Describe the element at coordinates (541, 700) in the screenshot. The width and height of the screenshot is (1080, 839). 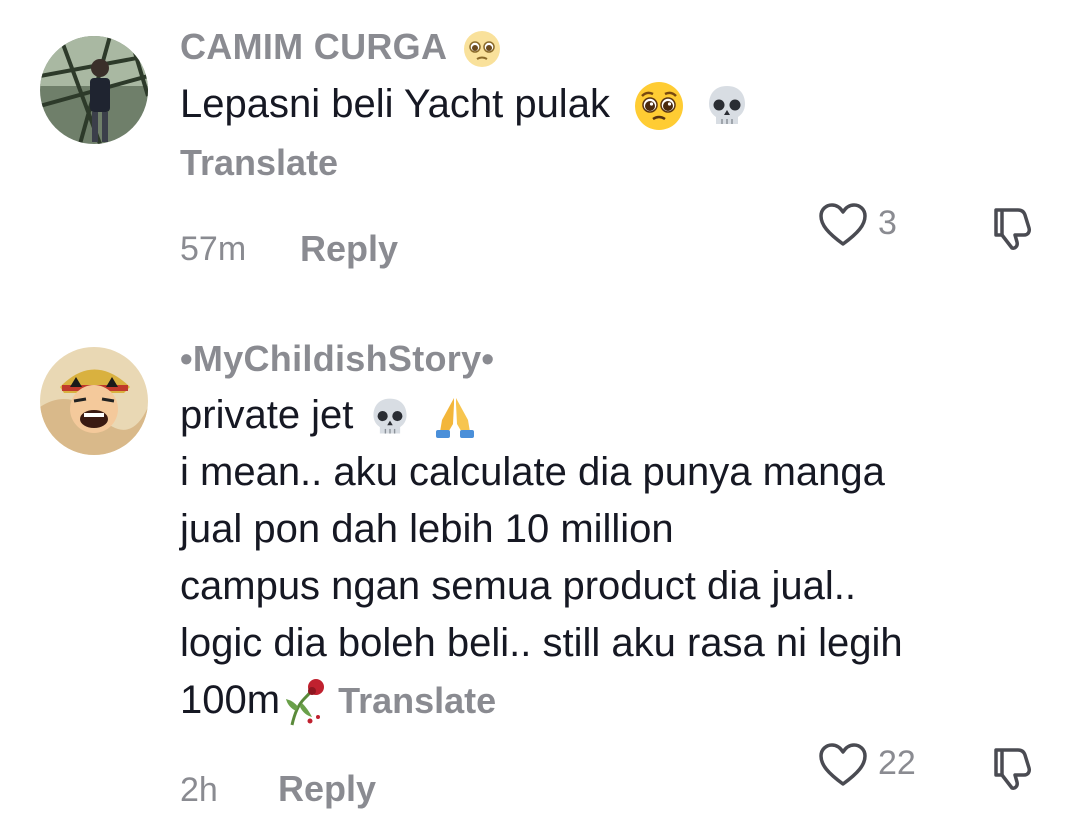
I see `comment-line: 100m Translate` at that location.